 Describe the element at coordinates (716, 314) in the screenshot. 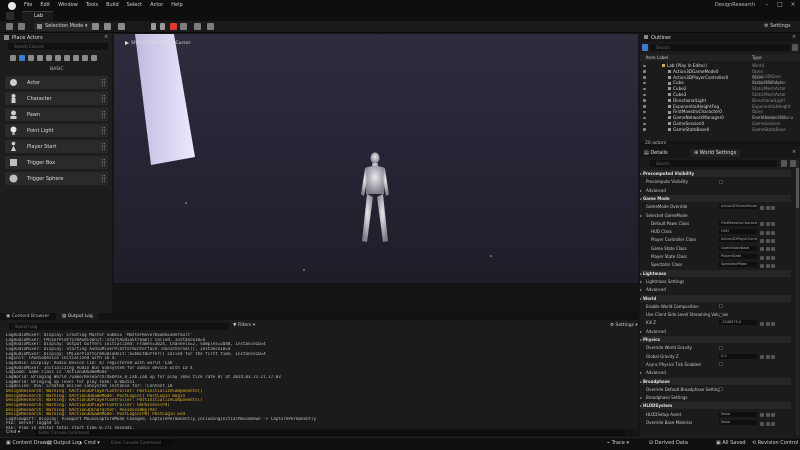

I see `details-property-row: Use Client Side Level Streaming Volumes` at that location.